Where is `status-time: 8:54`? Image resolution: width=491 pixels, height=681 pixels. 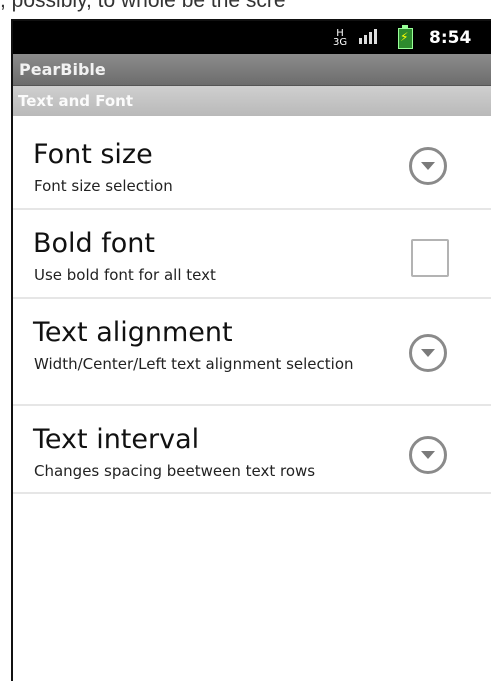 status-time: 8:54 is located at coordinates (450, 37).